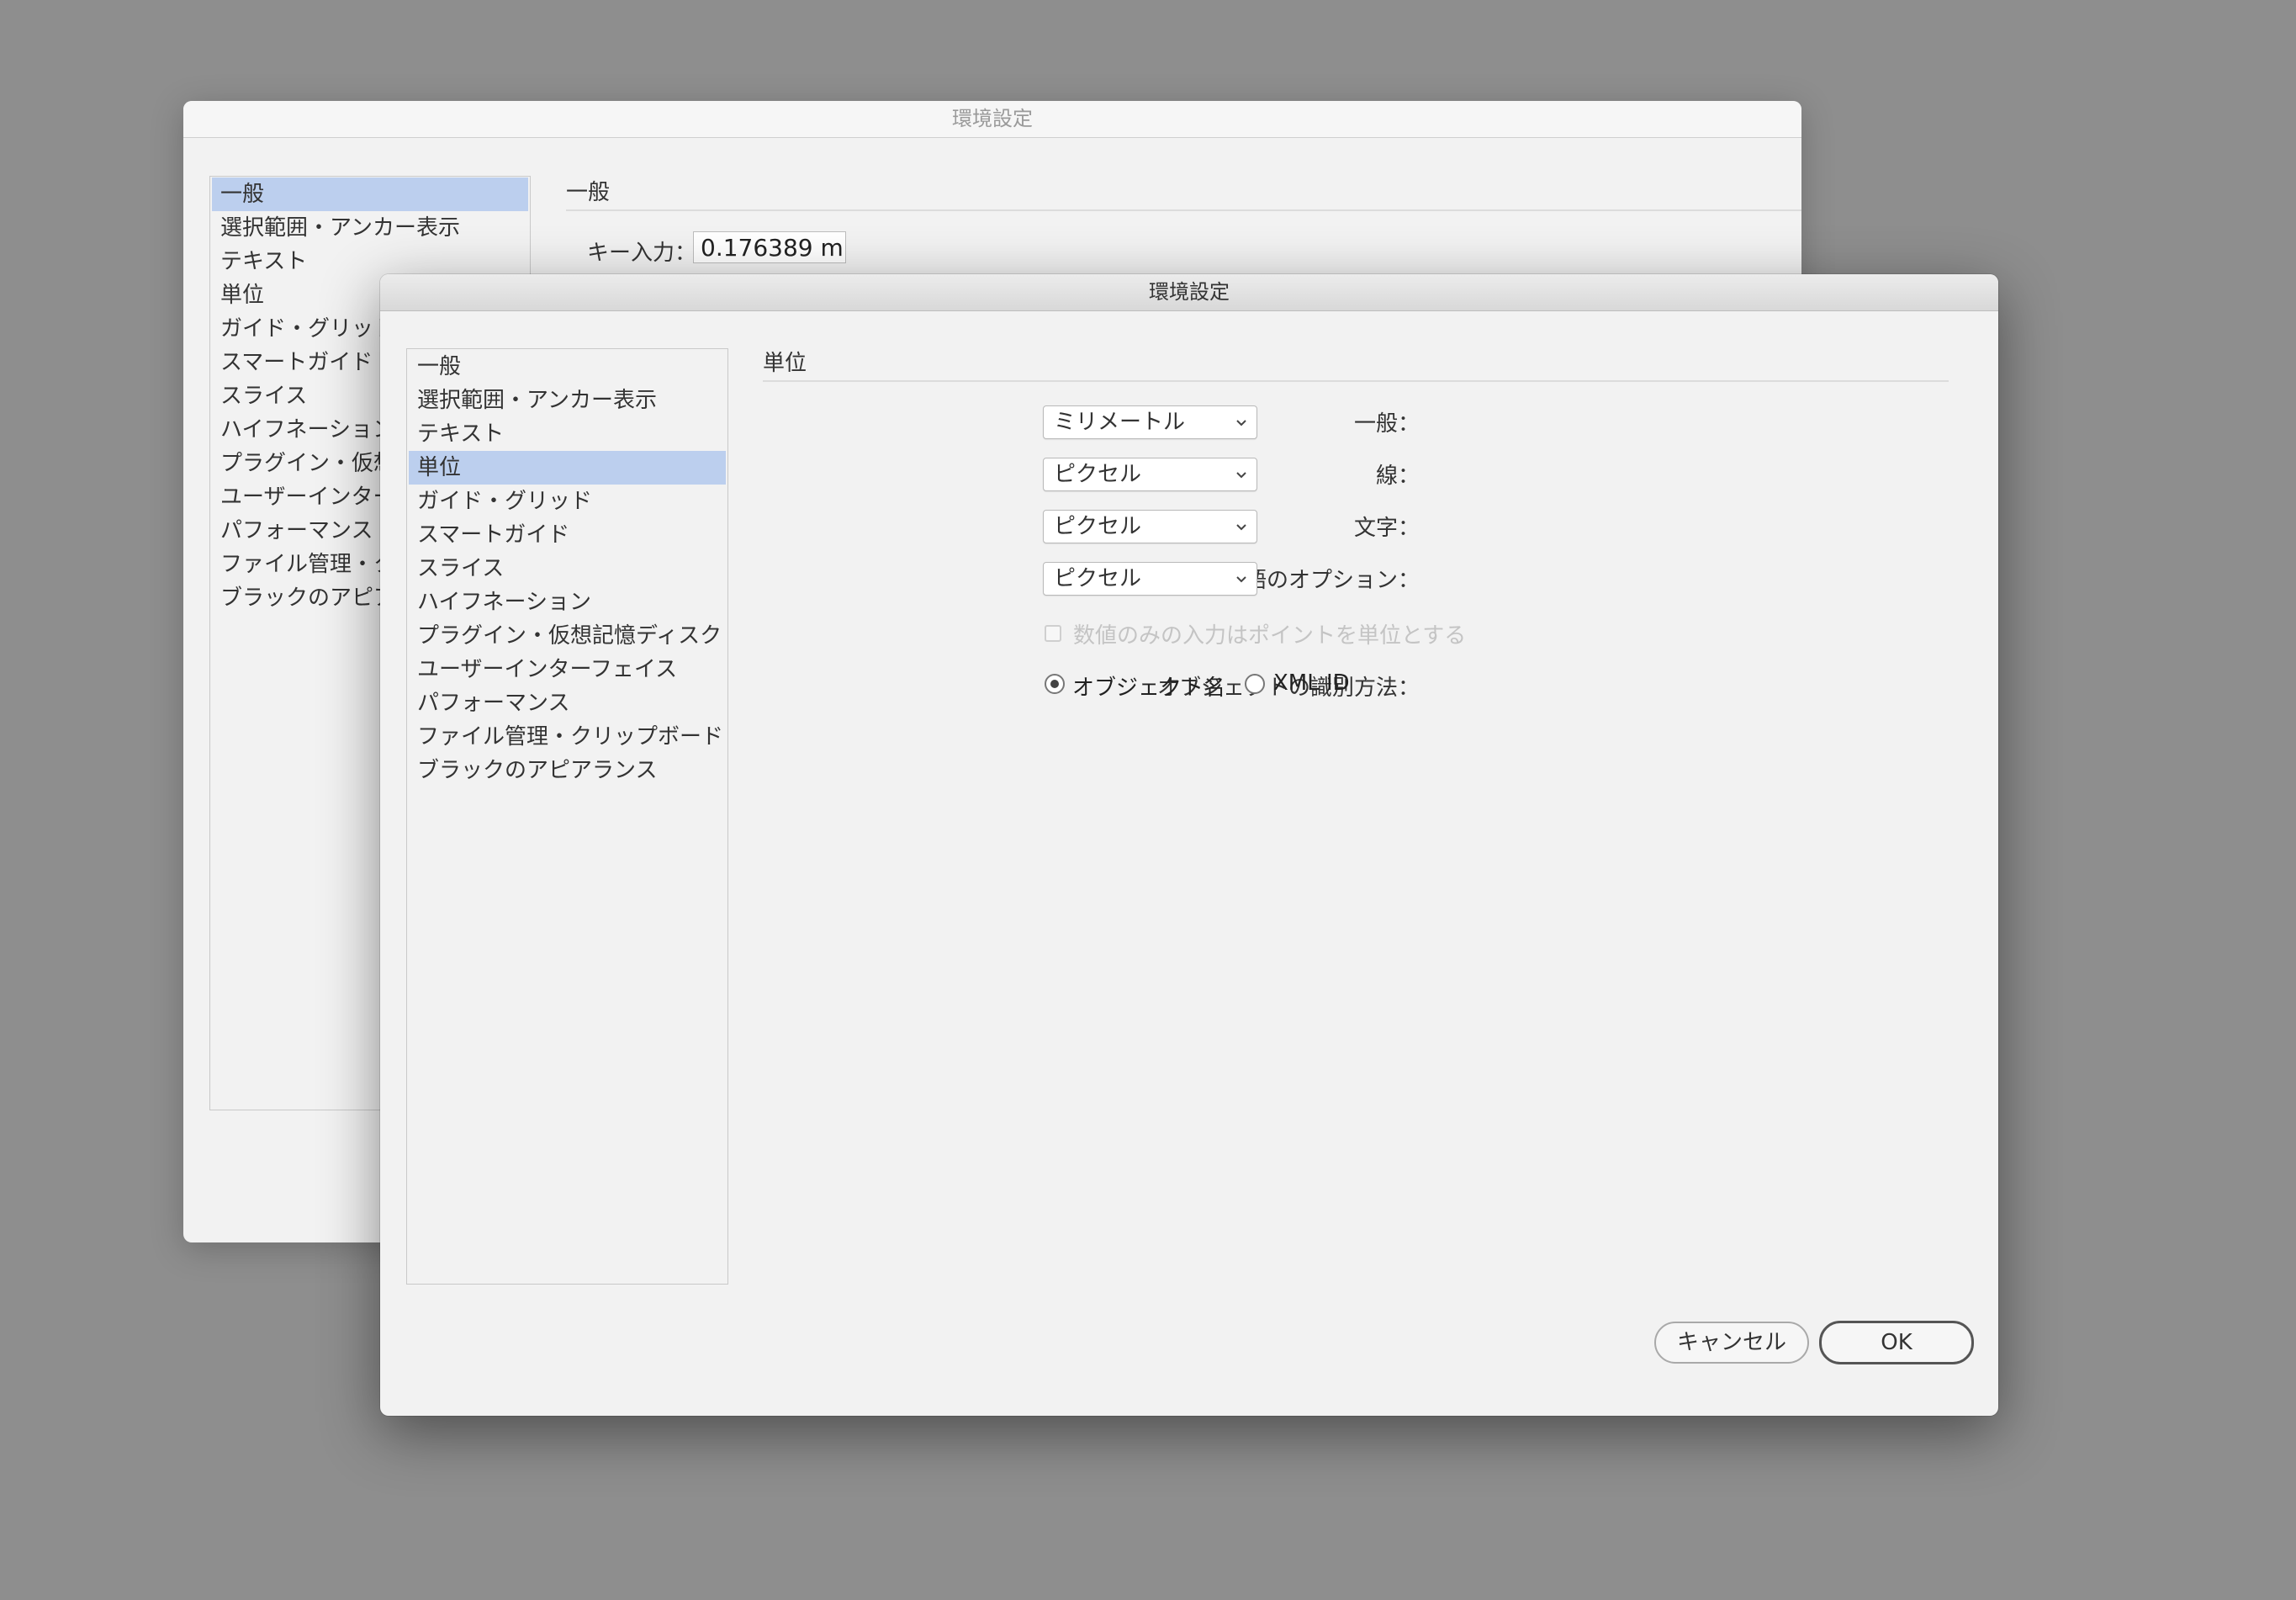 The image size is (2296, 1600). Describe the element at coordinates (567, 636) in the screenshot. I see `sidebar-item: プラグイン・仮想記憶ディスク` at that location.